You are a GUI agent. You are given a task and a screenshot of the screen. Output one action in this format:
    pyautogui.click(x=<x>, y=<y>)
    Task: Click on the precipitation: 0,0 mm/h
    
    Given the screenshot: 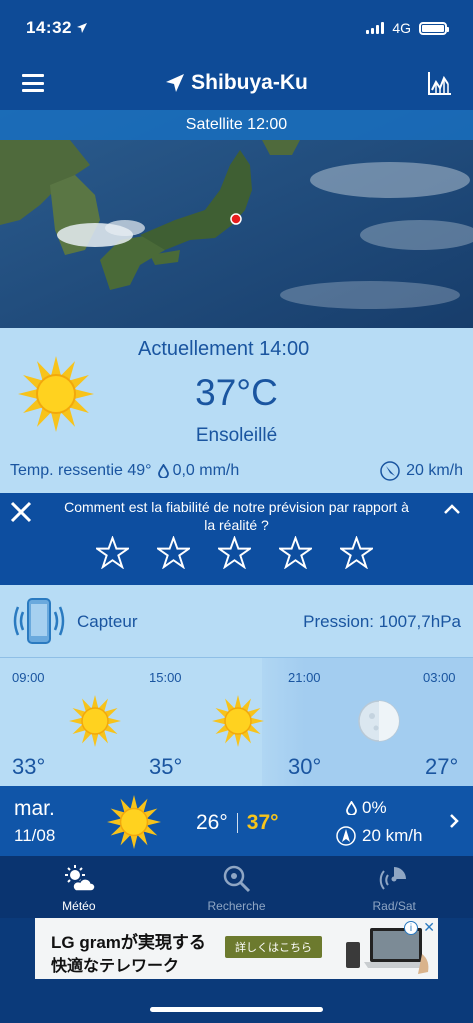 What is the action you would take?
    pyautogui.click(x=206, y=470)
    